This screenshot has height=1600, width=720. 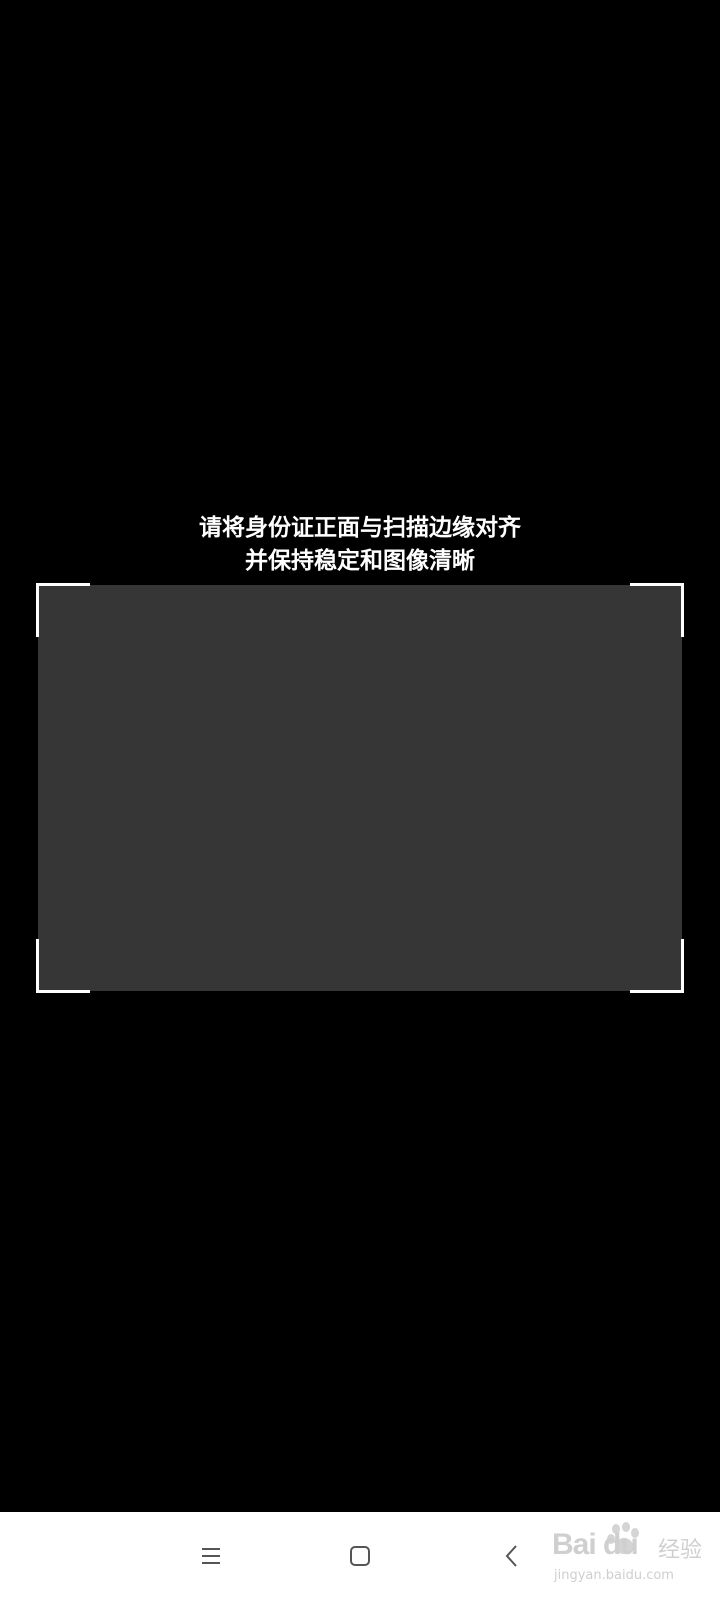 I want to click on frame-corner-top-left, so click(x=63, y=610).